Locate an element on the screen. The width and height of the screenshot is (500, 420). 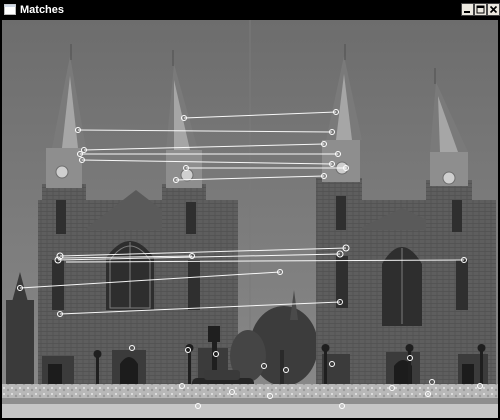
window-app-icon is located at coordinates (10, 9).